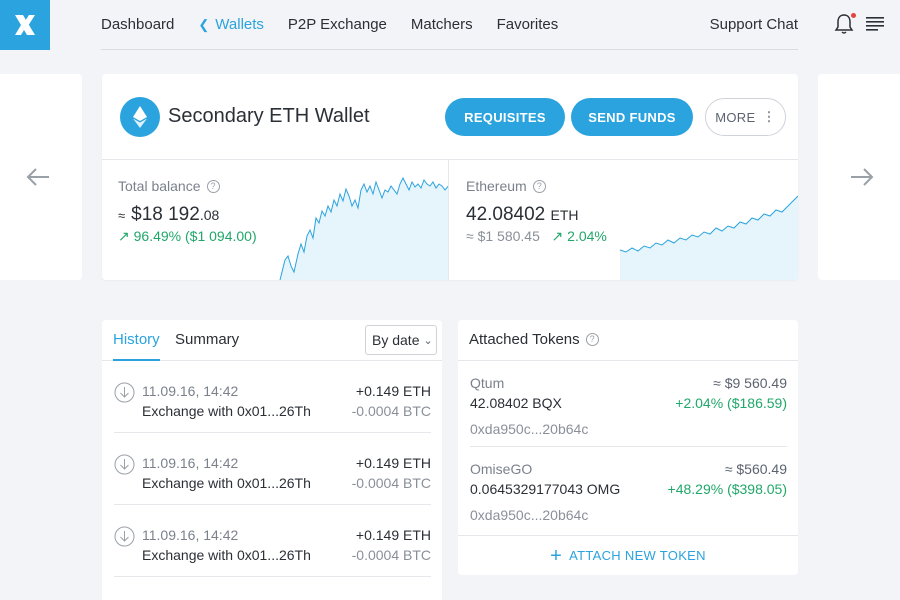 The height and width of the screenshot is (600, 900). Describe the element at coordinates (587, 236) in the screenshot. I see `ethereum-change: 2.04%` at that location.